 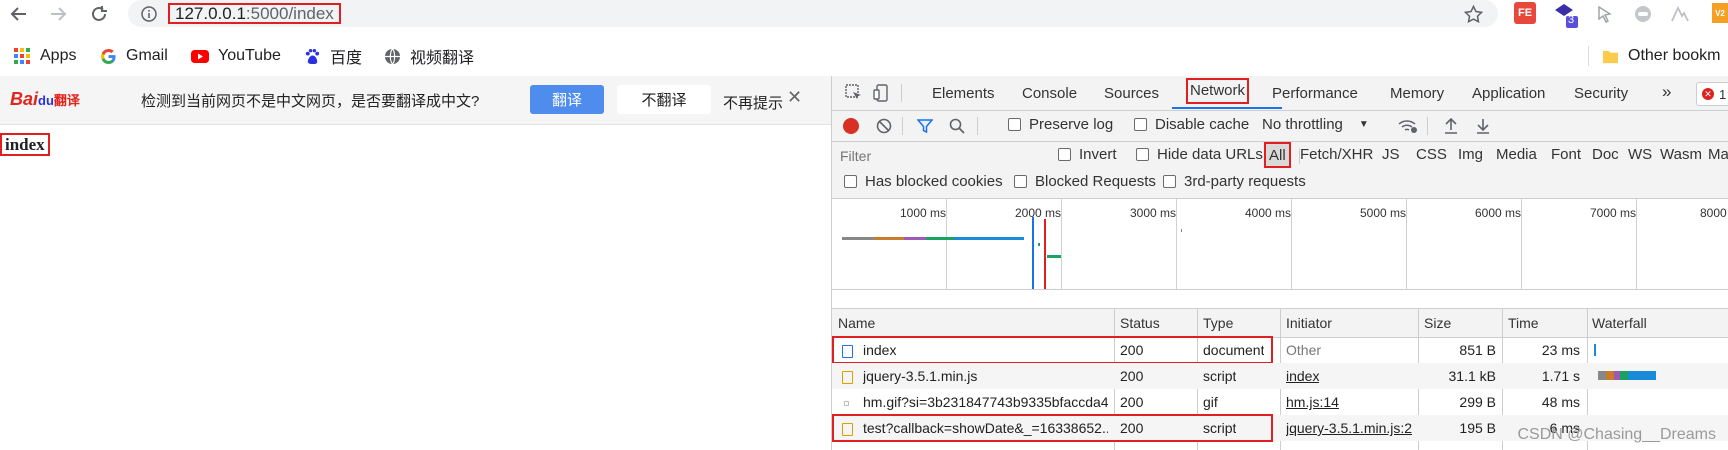 I want to click on hide-data-urls-toggle: Hide data URLs, so click(x=1199, y=154).